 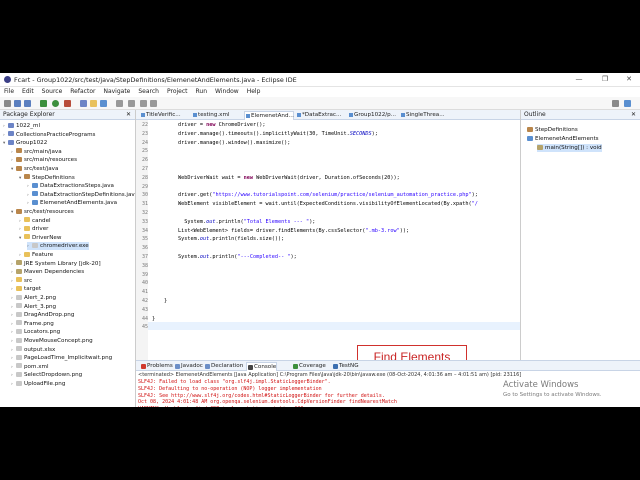 What do you see at coordinates (153, 103) in the screenshot?
I see `forward-icon` at bounding box center [153, 103].